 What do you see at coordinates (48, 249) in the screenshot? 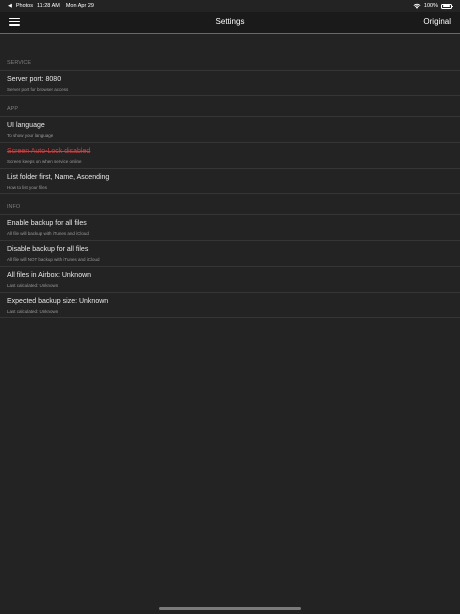
I see `row-title: Disable backup for all files` at bounding box center [48, 249].